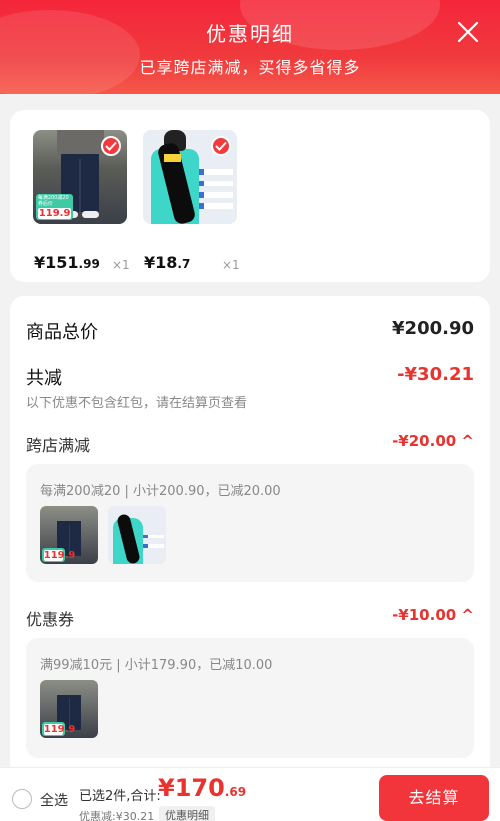  Describe the element at coordinates (54, 207) in the screenshot. I see `price-tag: 每满200减20 券后价 119.9` at that location.